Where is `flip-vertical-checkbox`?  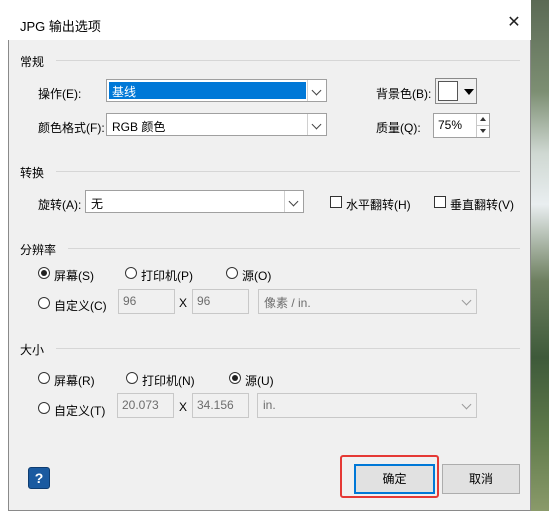 flip-vertical-checkbox is located at coordinates (440, 202).